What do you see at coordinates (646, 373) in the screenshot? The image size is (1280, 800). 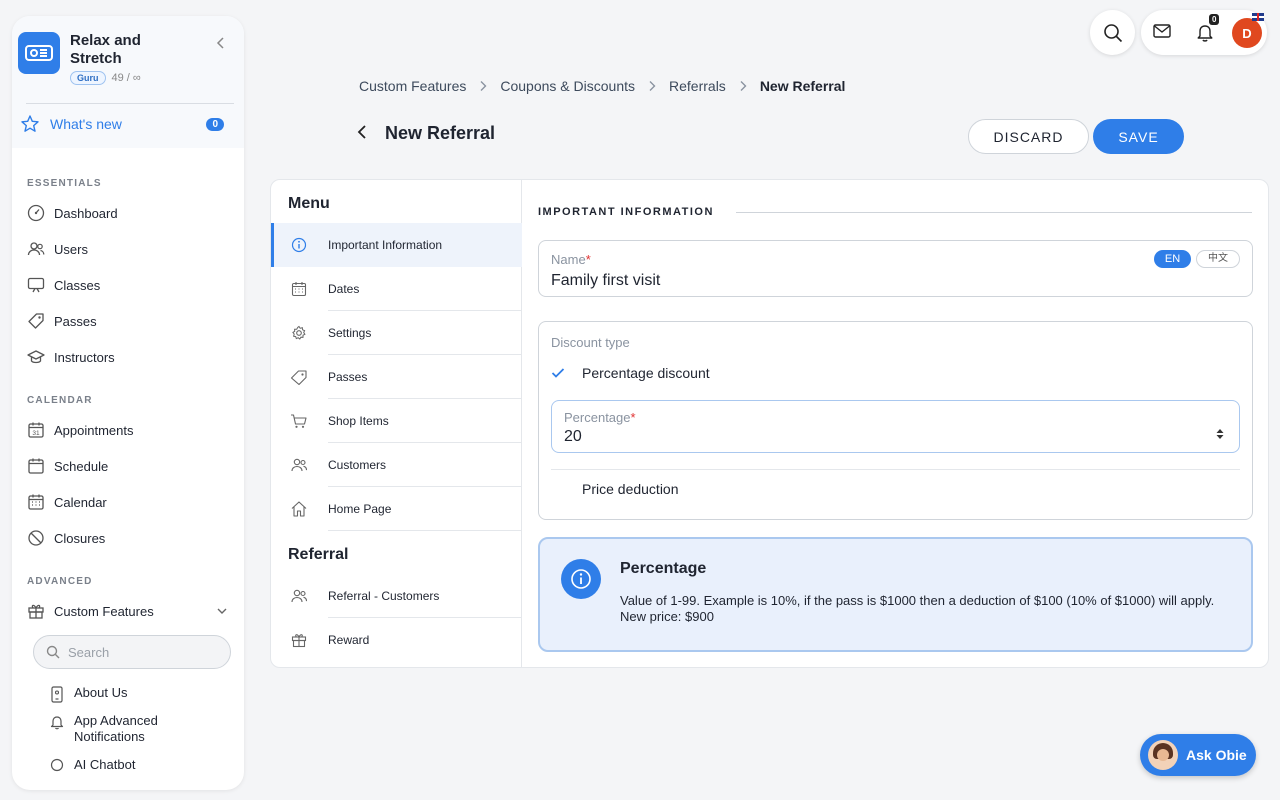 I see `option-label: Percentage discount` at bounding box center [646, 373].